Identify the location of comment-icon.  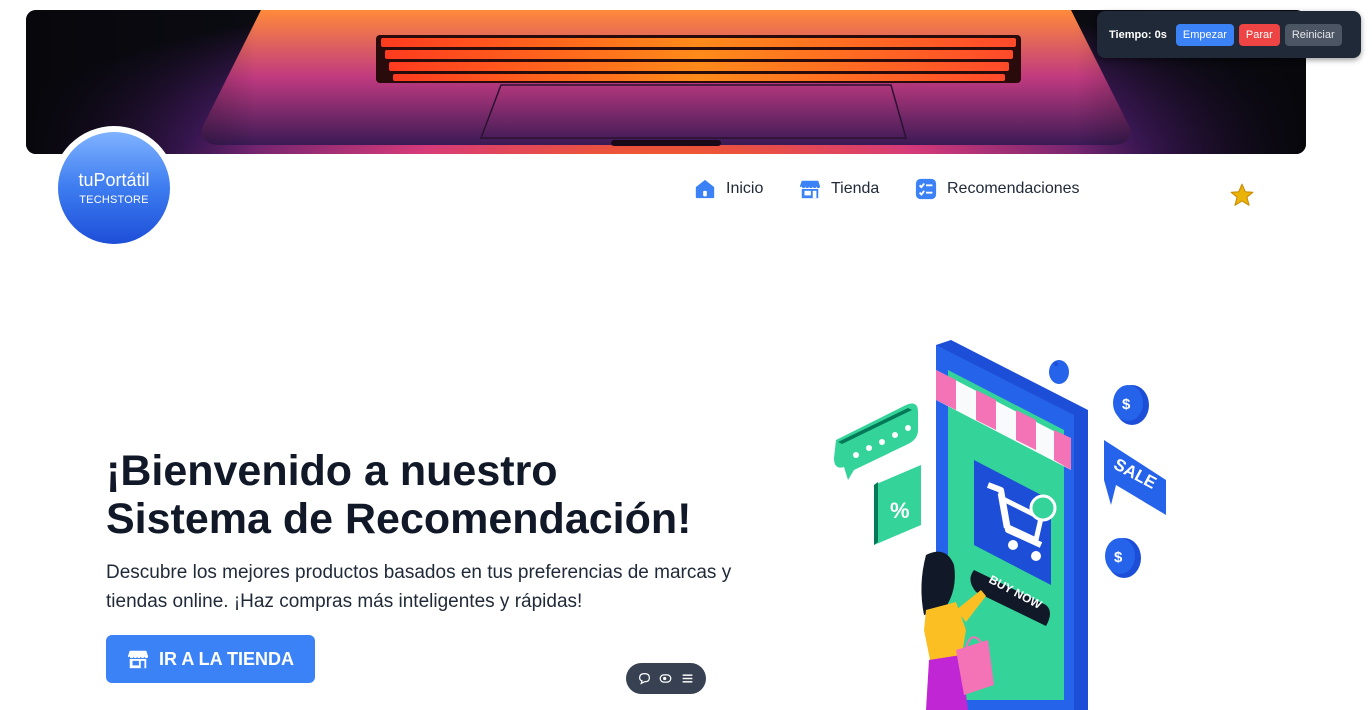
(644, 678).